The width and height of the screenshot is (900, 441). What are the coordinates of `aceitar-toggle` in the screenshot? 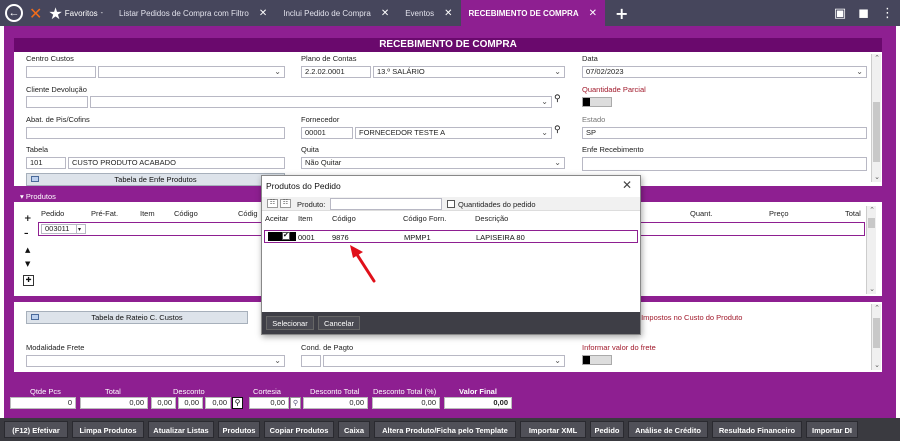 It's located at (282, 236).